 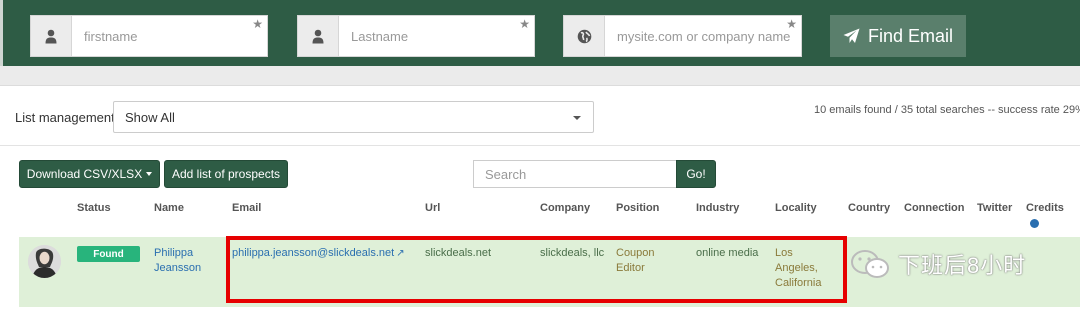 I want to click on header-divider, so click(x=540, y=75).